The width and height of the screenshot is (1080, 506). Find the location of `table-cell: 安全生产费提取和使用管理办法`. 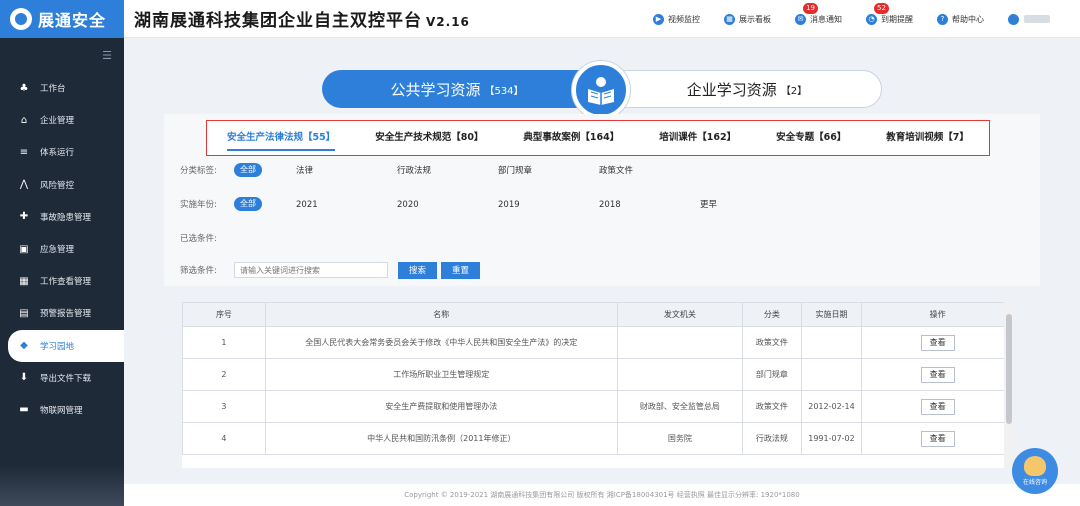

table-cell: 安全生产费提取和使用管理办法 is located at coordinates (441, 406).